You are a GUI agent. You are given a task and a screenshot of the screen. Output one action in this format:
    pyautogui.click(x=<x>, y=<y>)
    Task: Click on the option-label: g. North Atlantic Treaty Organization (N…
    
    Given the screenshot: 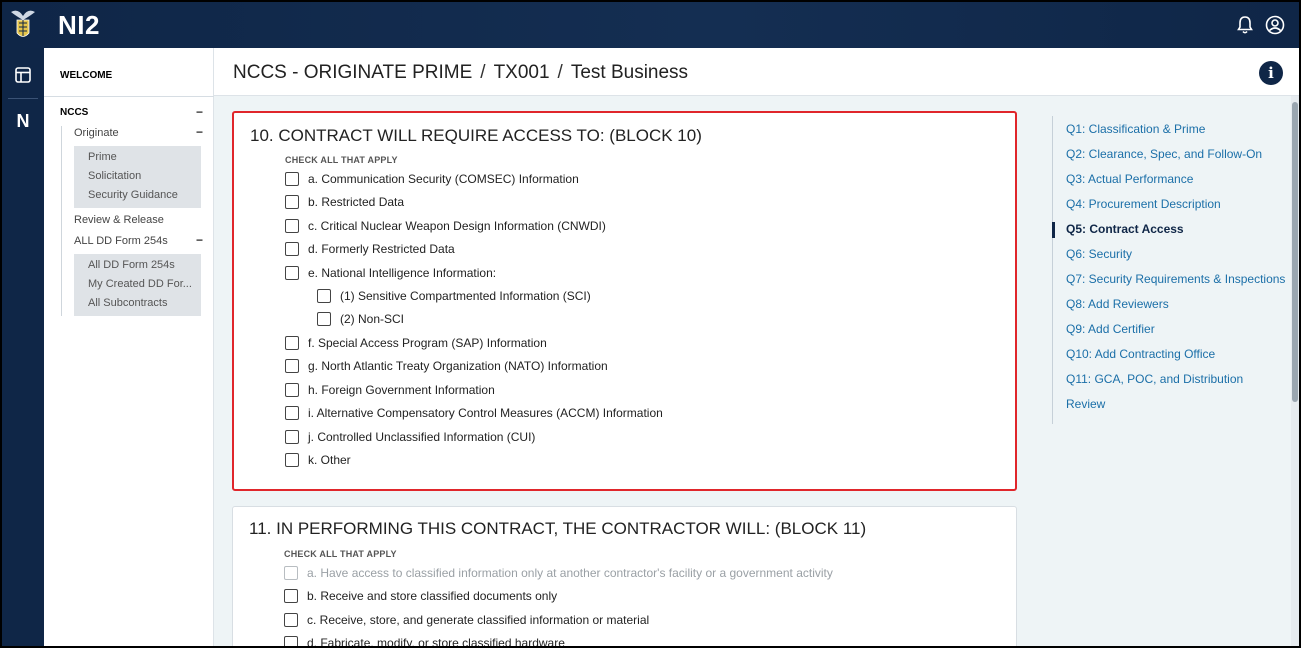 What is the action you would take?
    pyautogui.click(x=458, y=366)
    